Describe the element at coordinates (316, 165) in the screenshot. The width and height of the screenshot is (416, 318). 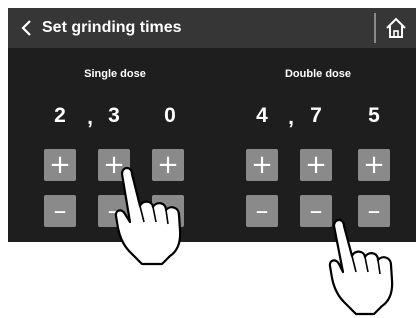
I see `double-dose-digit-2-plus-button: +` at that location.